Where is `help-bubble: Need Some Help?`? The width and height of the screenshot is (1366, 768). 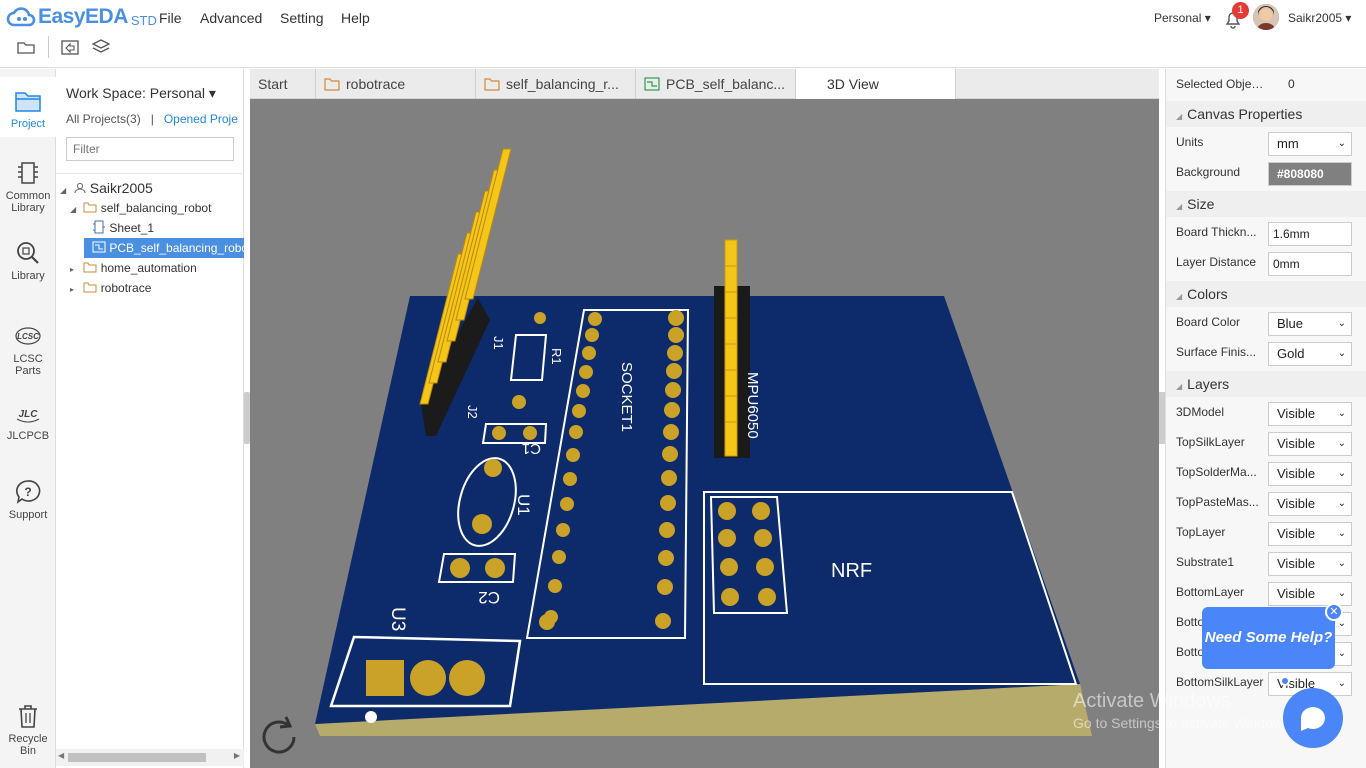 help-bubble: Need Some Help? is located at coordinates (1268, 638).